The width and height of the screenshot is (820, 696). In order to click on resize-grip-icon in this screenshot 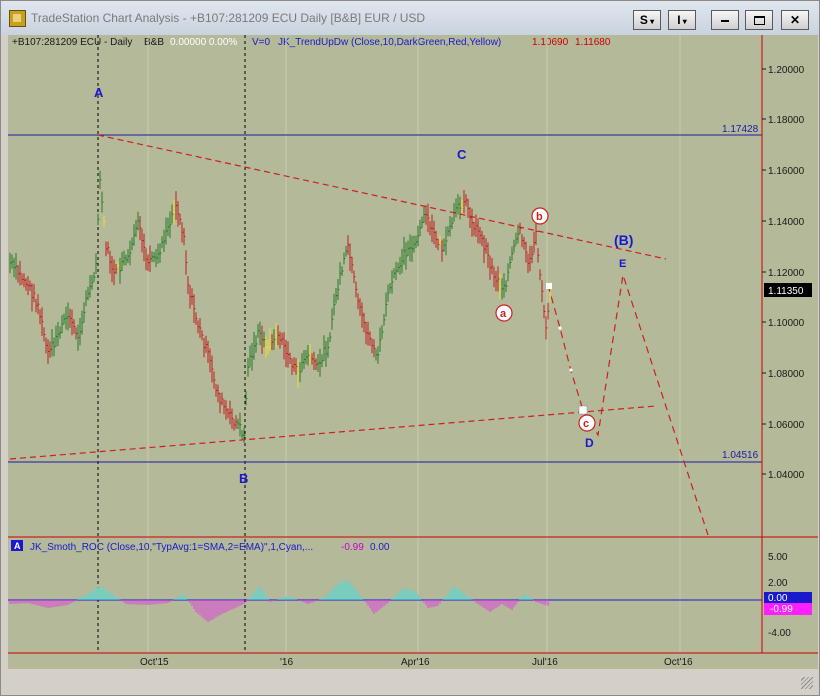, I will do `click(807, 683)`.